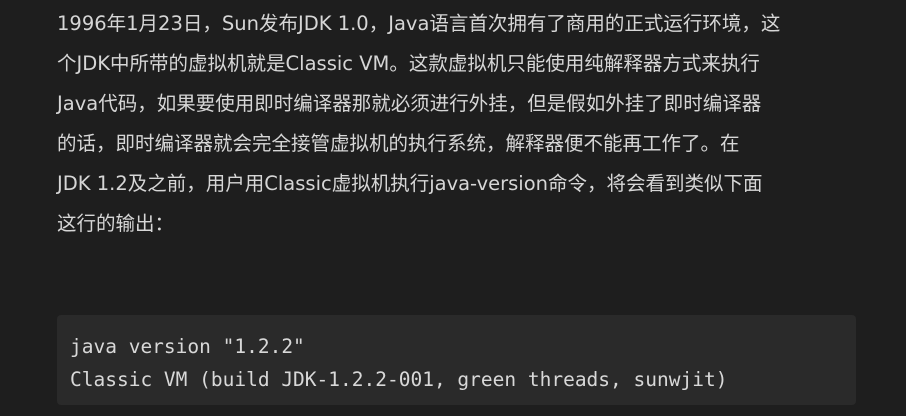 The height and width of the screenshot is (416, 906). I want to click on paragraph-line: Java代码，如果要使用即时编译器那就必须进行外挂，但是假如外挂了即时编译器, so click(409, 103).